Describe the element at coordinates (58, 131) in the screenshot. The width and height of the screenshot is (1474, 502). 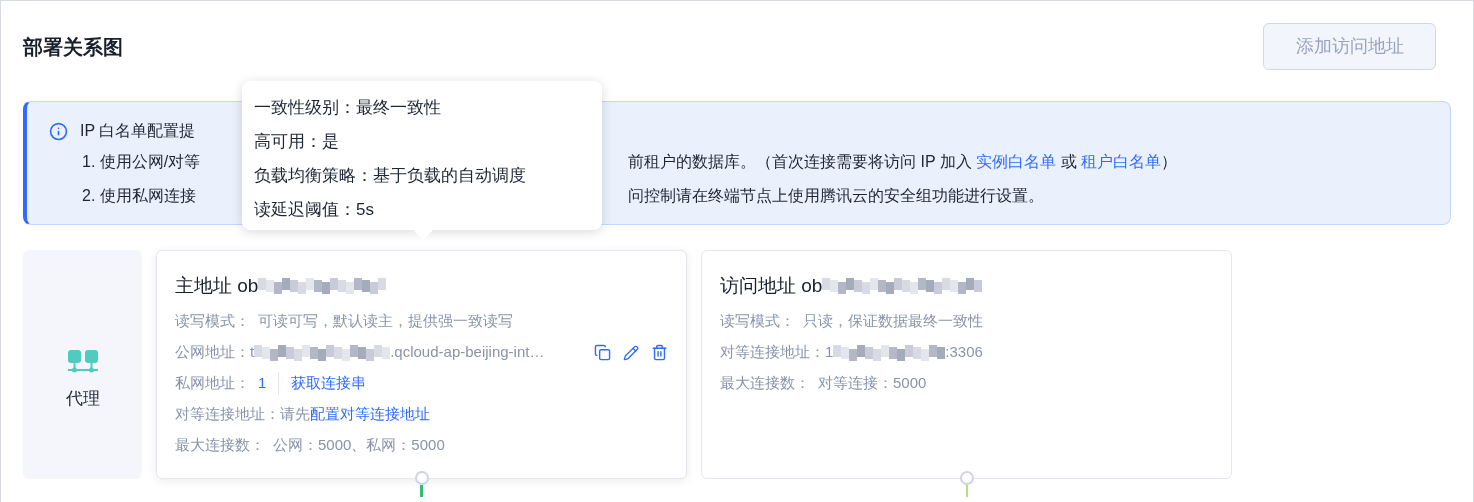
I see `info-icon` at that location.